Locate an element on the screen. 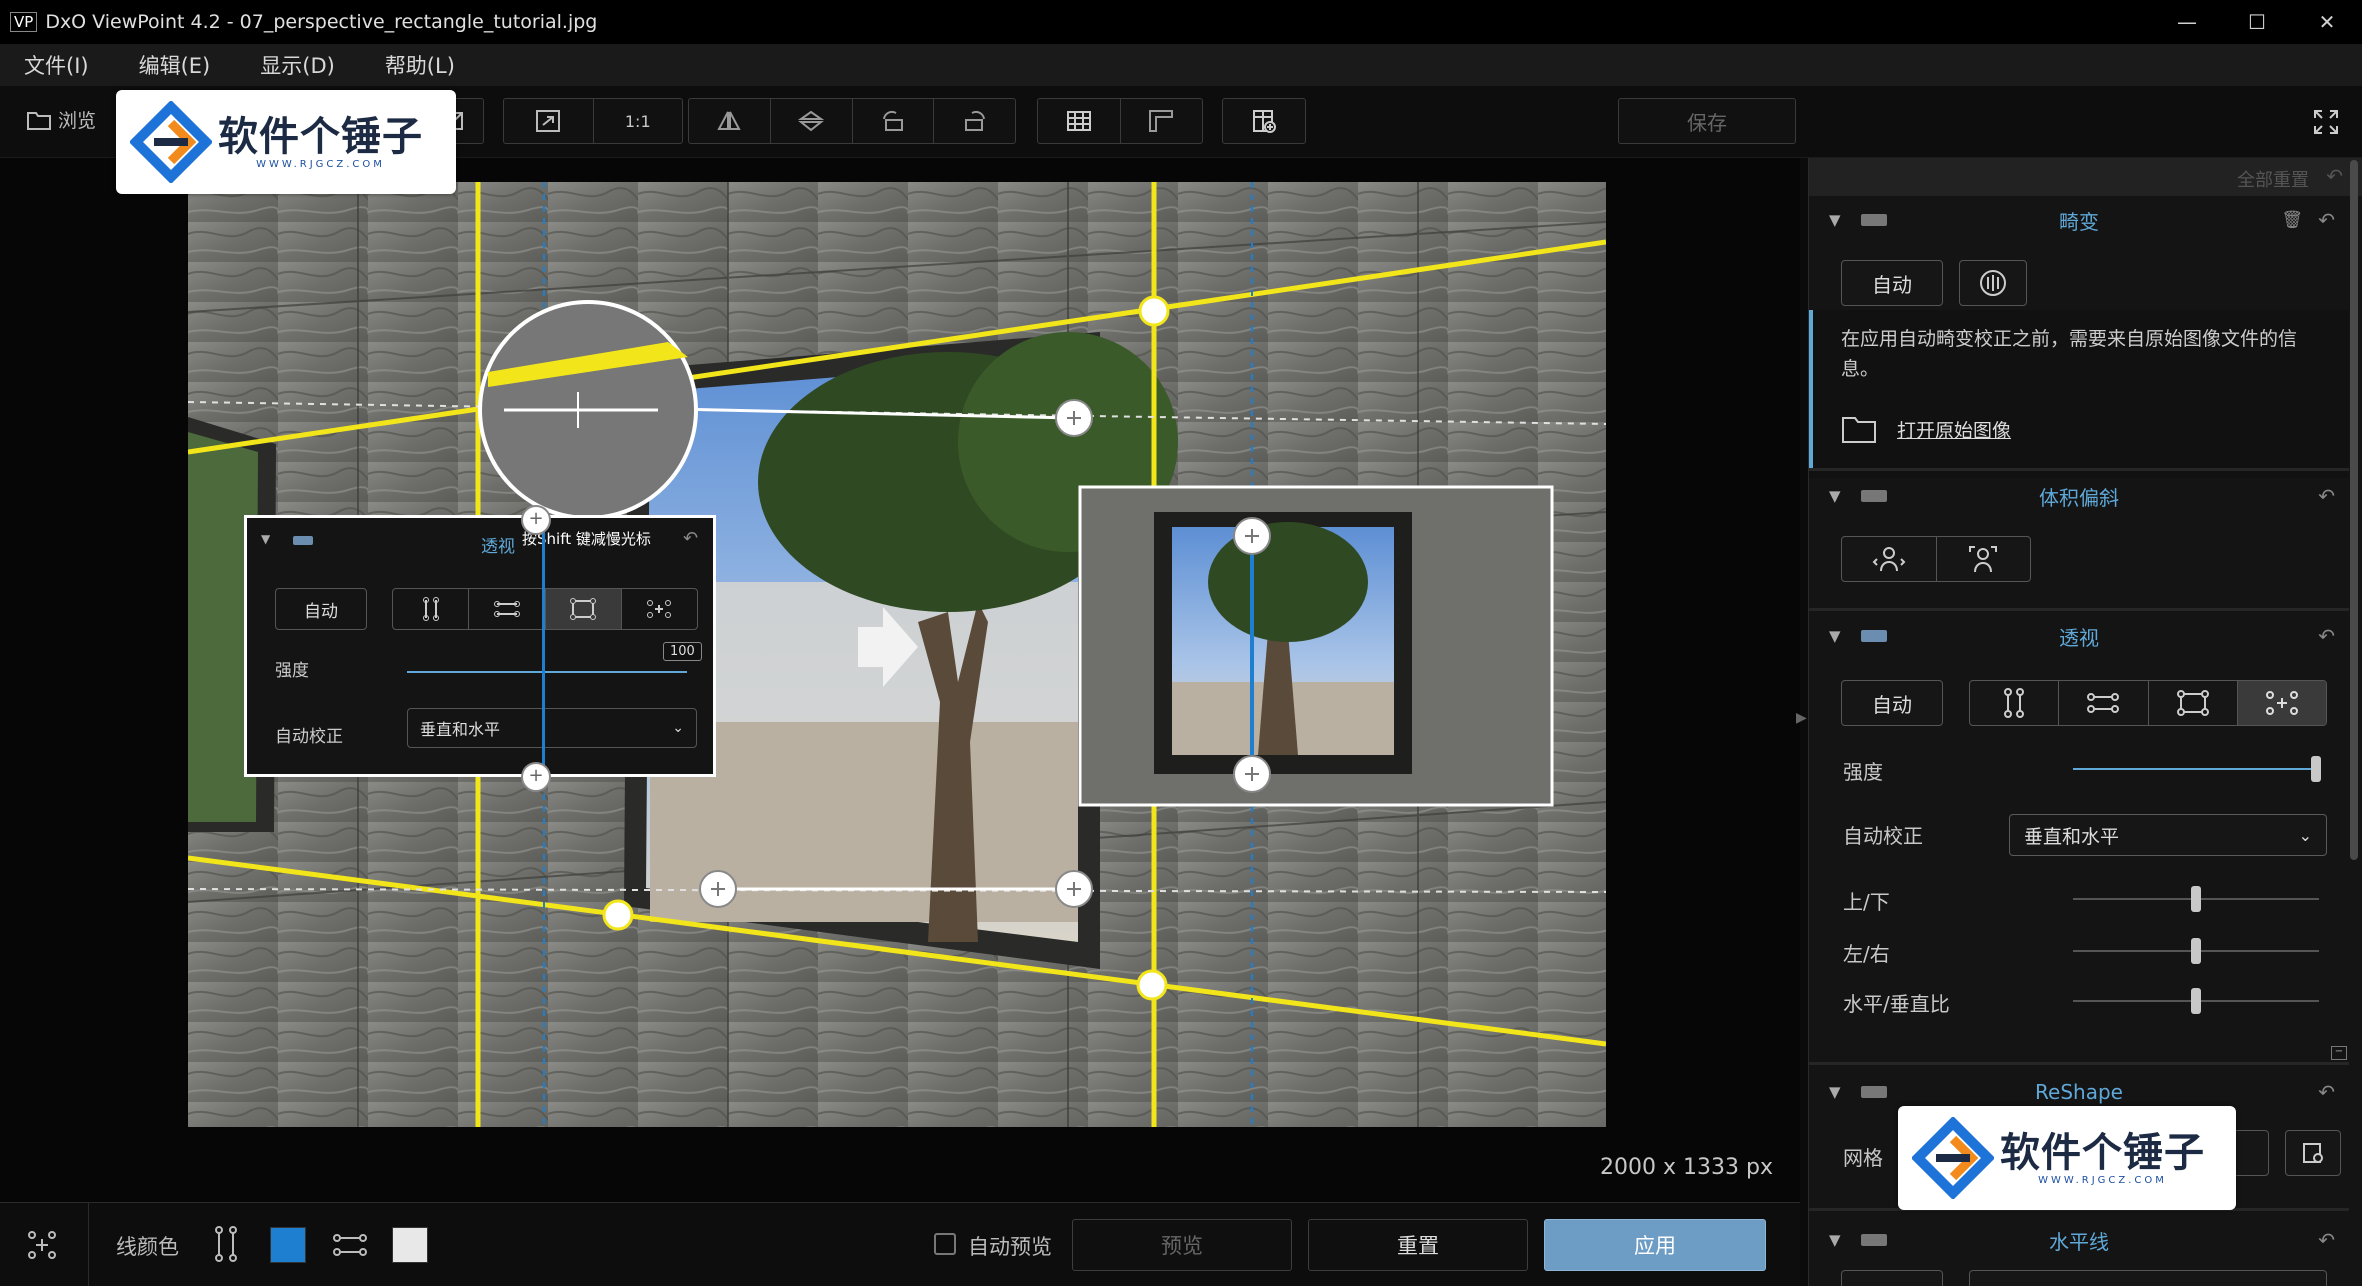  volume-spherical-button is located at coordinates (1984, 559).